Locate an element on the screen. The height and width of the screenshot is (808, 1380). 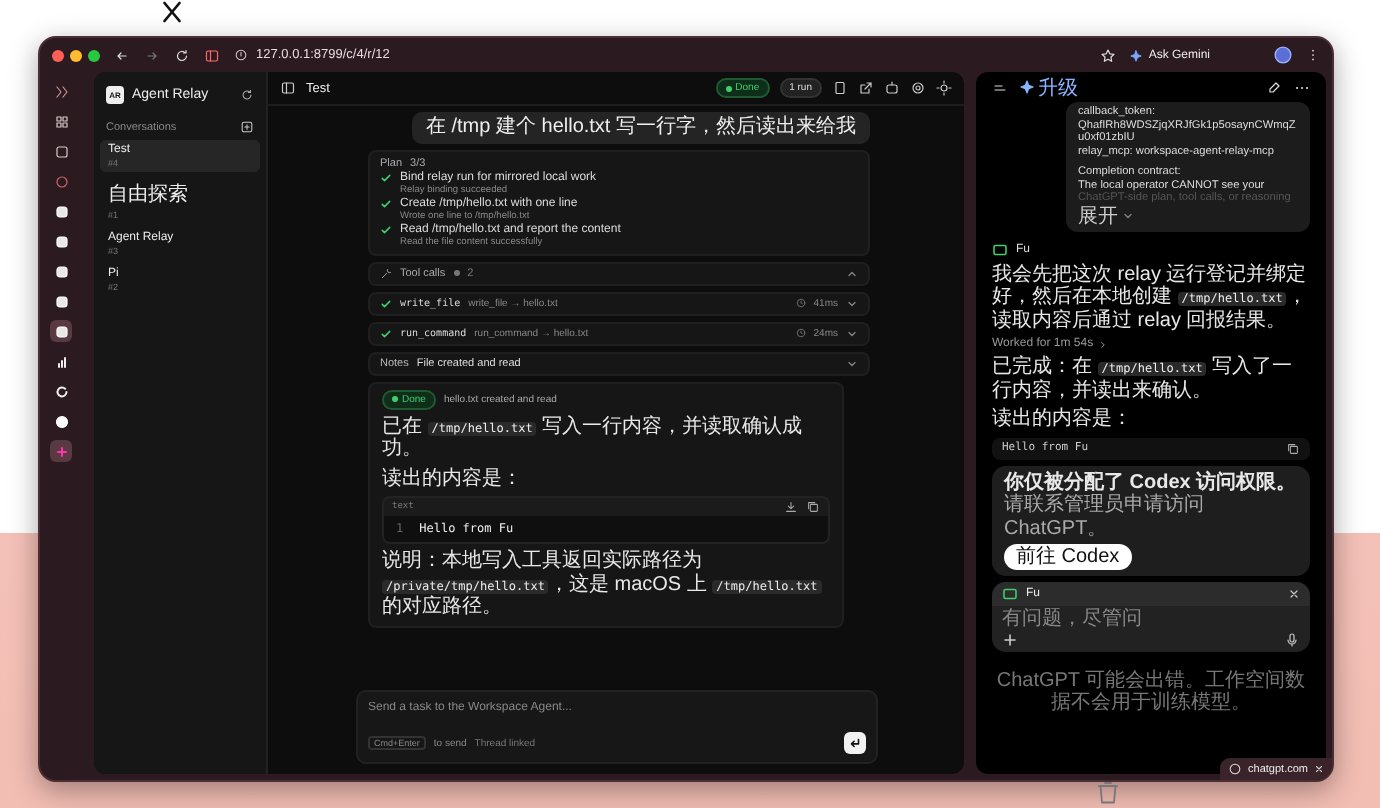
refresh-icon is located at coordinates (247, 95).